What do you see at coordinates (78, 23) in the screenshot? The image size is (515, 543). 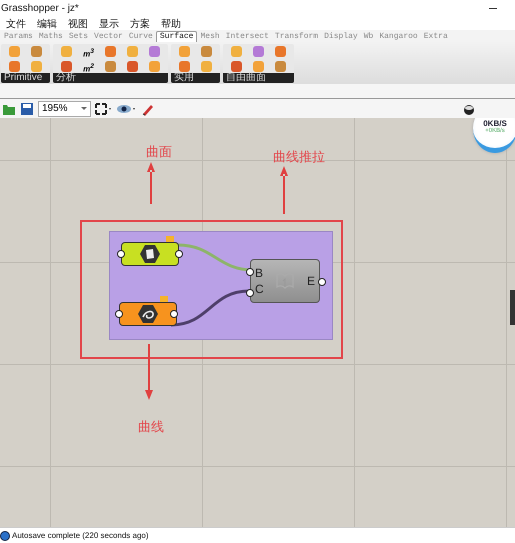 I see `menu-item: 视图` at bounding box center [78, 23].